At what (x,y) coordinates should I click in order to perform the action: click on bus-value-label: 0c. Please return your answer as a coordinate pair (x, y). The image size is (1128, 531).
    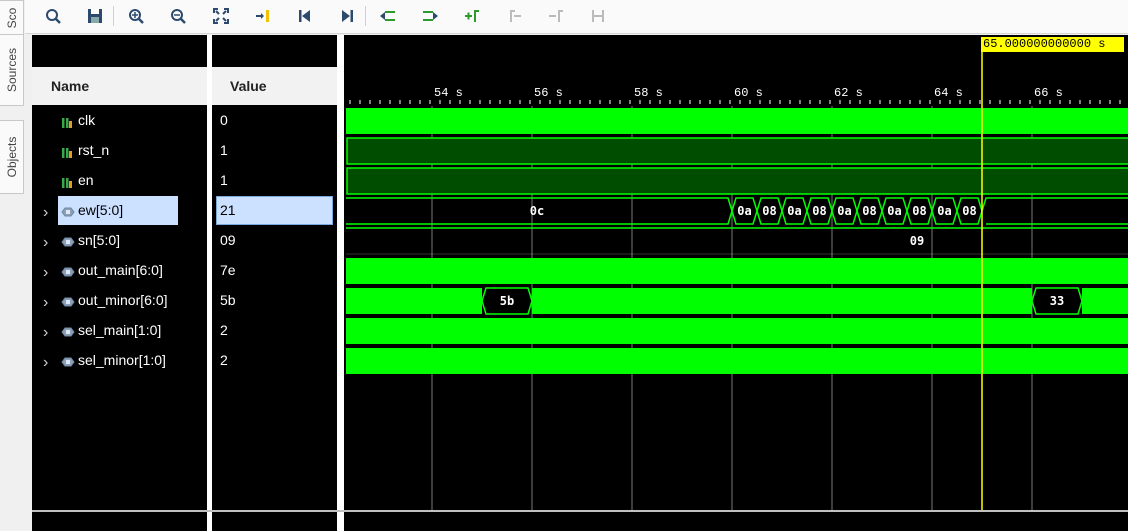
    Looking at the image, I should click on (537, 211).